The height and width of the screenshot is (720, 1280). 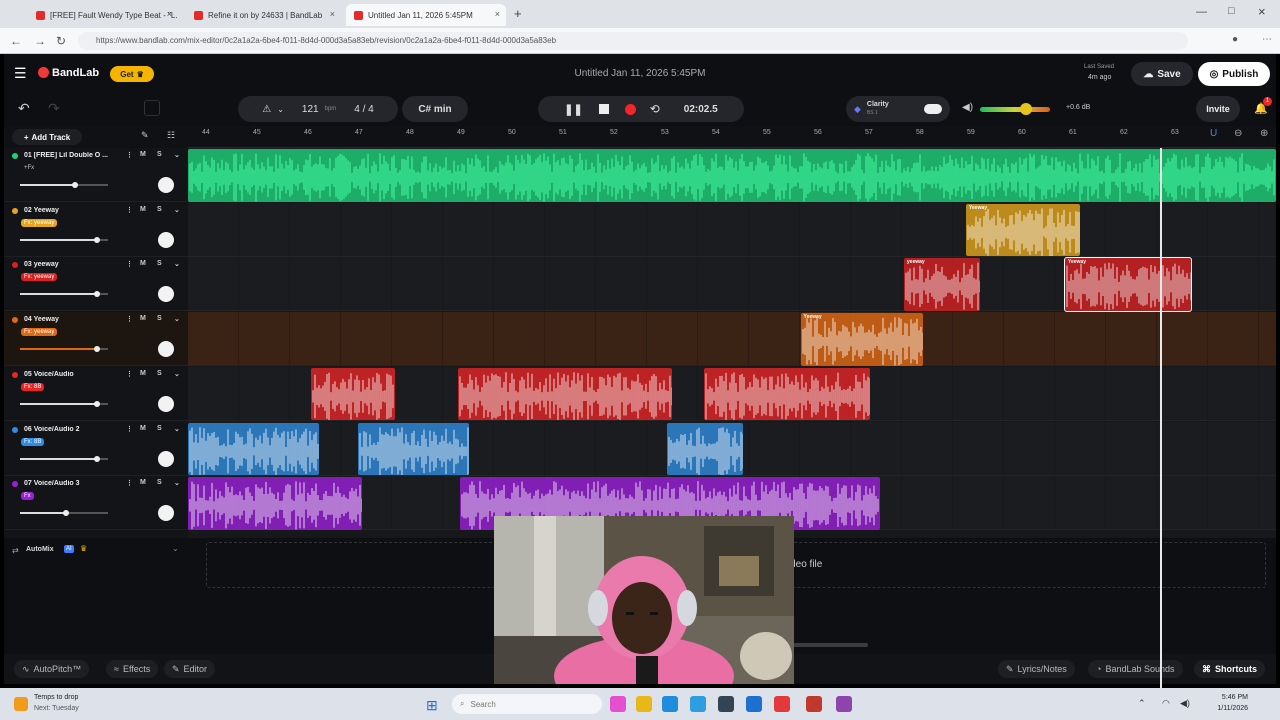 I want to click on browser-tab-active: Untitled Jan 11, 2026 5:45PM ×, so click(x=426, y=15).